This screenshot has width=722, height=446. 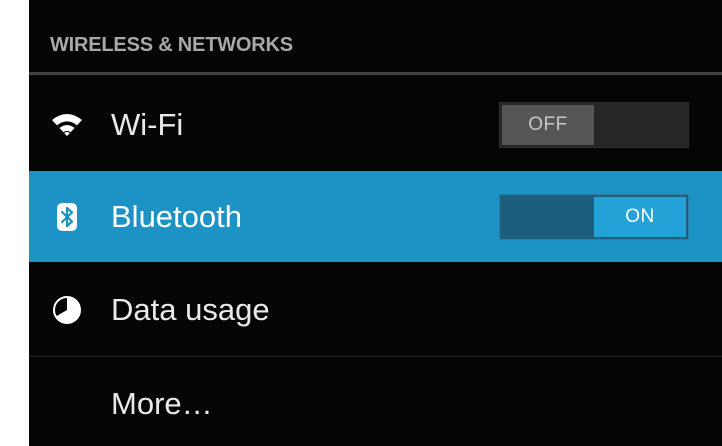 I want to click on data-usage-icon, so click(x=67, y=310).